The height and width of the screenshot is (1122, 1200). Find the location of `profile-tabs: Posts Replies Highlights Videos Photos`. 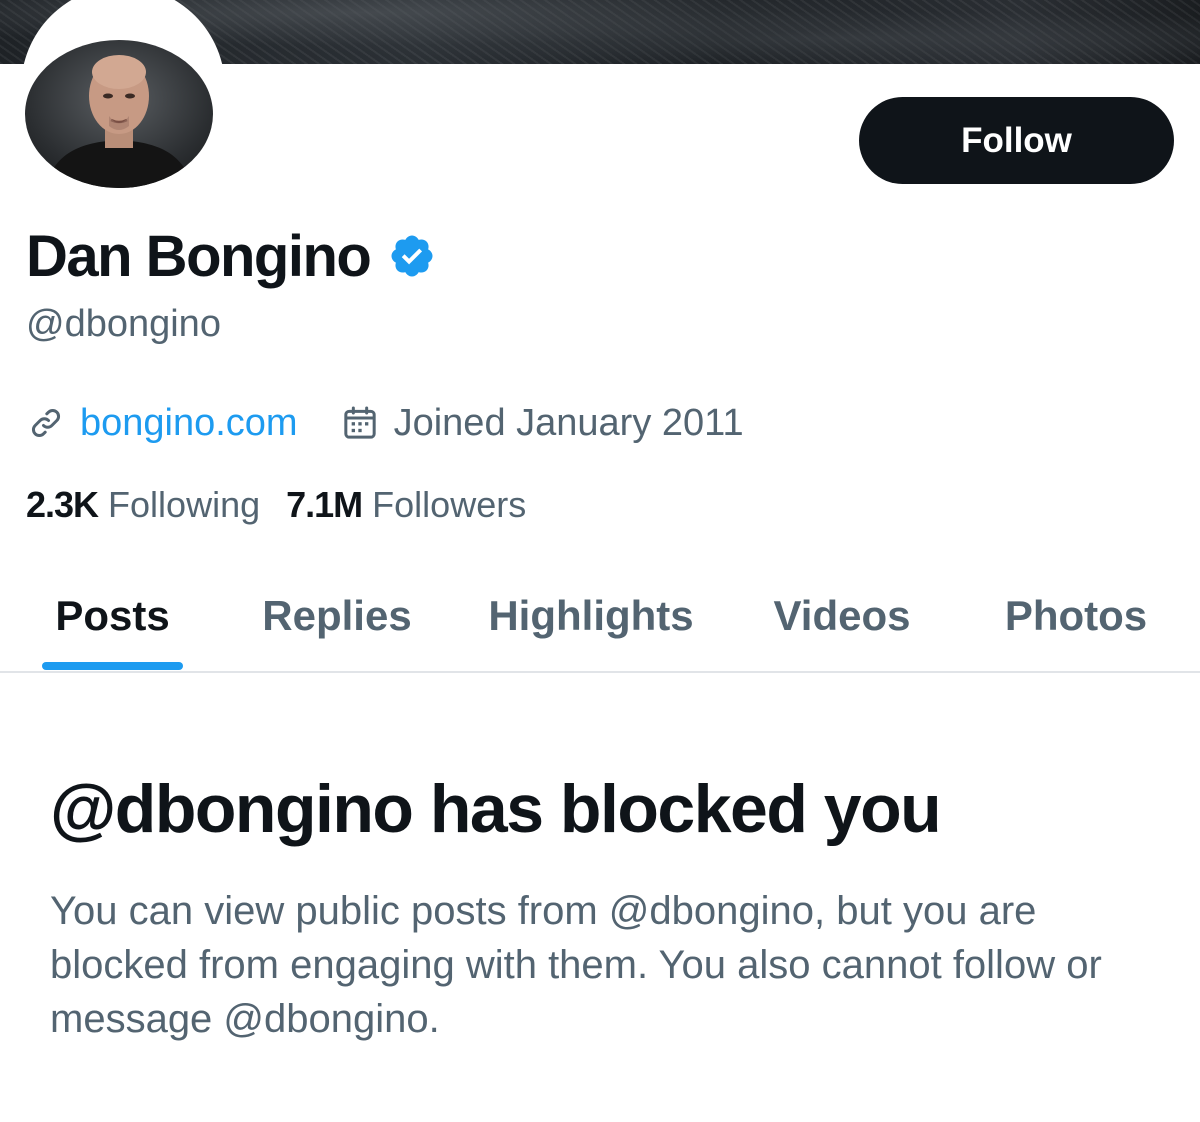

profile-tabs: Posts Replies Highlights Videos Photos is located at coordinates (600, 616).